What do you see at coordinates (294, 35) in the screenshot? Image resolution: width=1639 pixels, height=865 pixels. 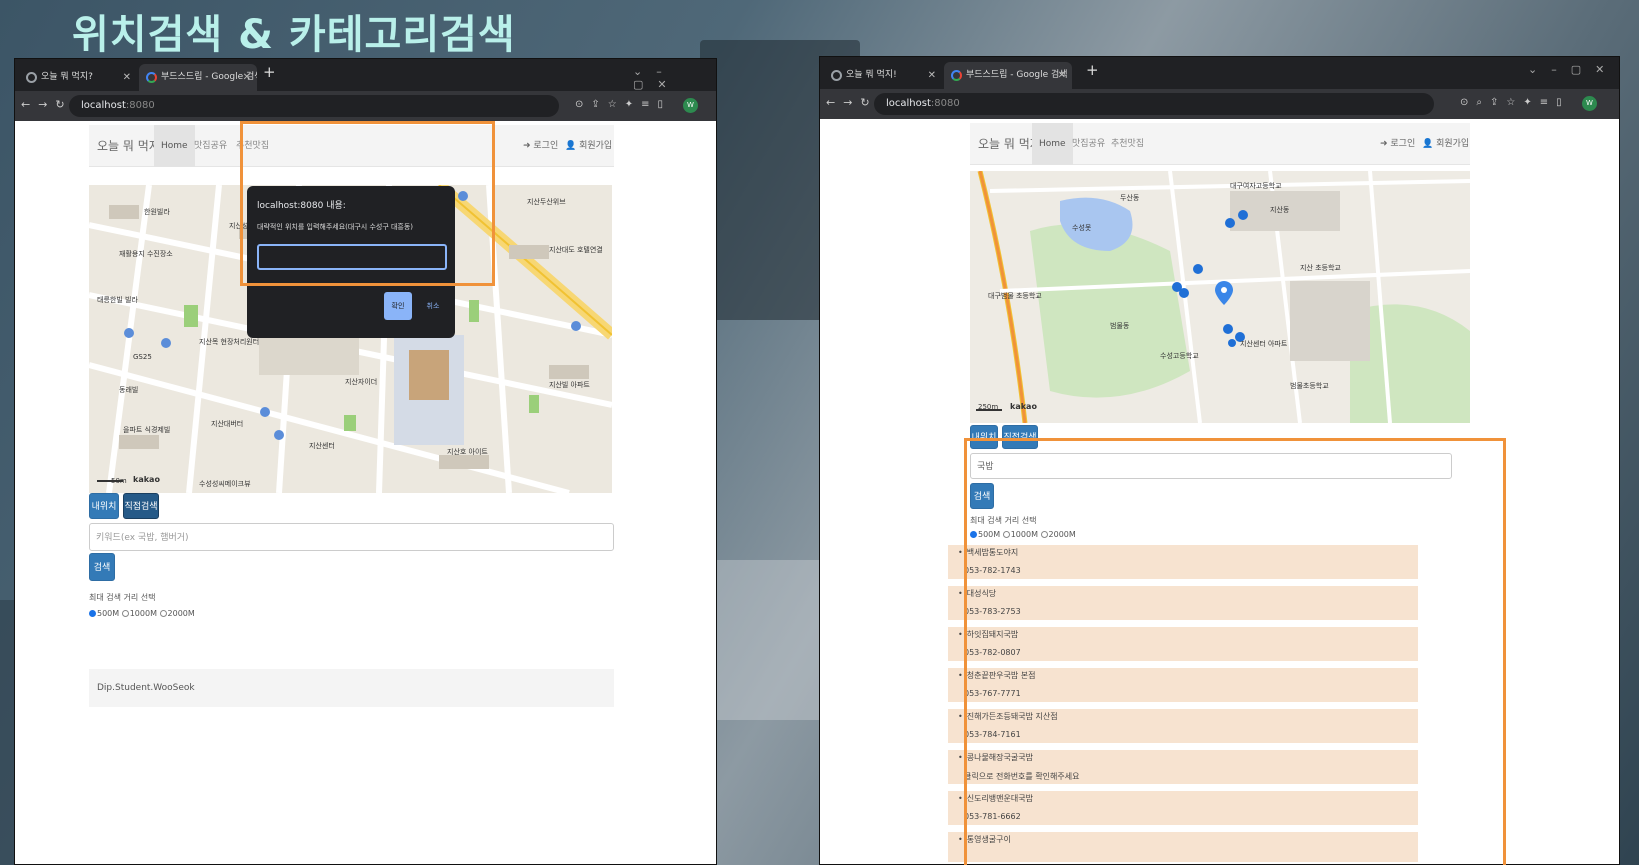 I see `slide-title: 위치검색 & 카테고리검색` at bounding box center [294, 35].